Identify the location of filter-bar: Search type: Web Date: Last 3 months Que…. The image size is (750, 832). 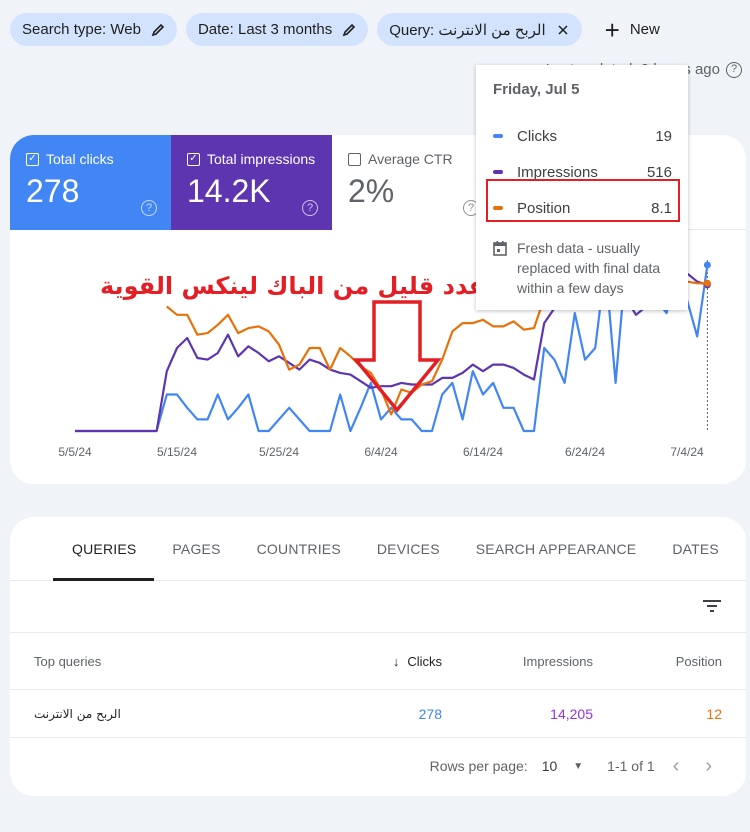
(340, 29).